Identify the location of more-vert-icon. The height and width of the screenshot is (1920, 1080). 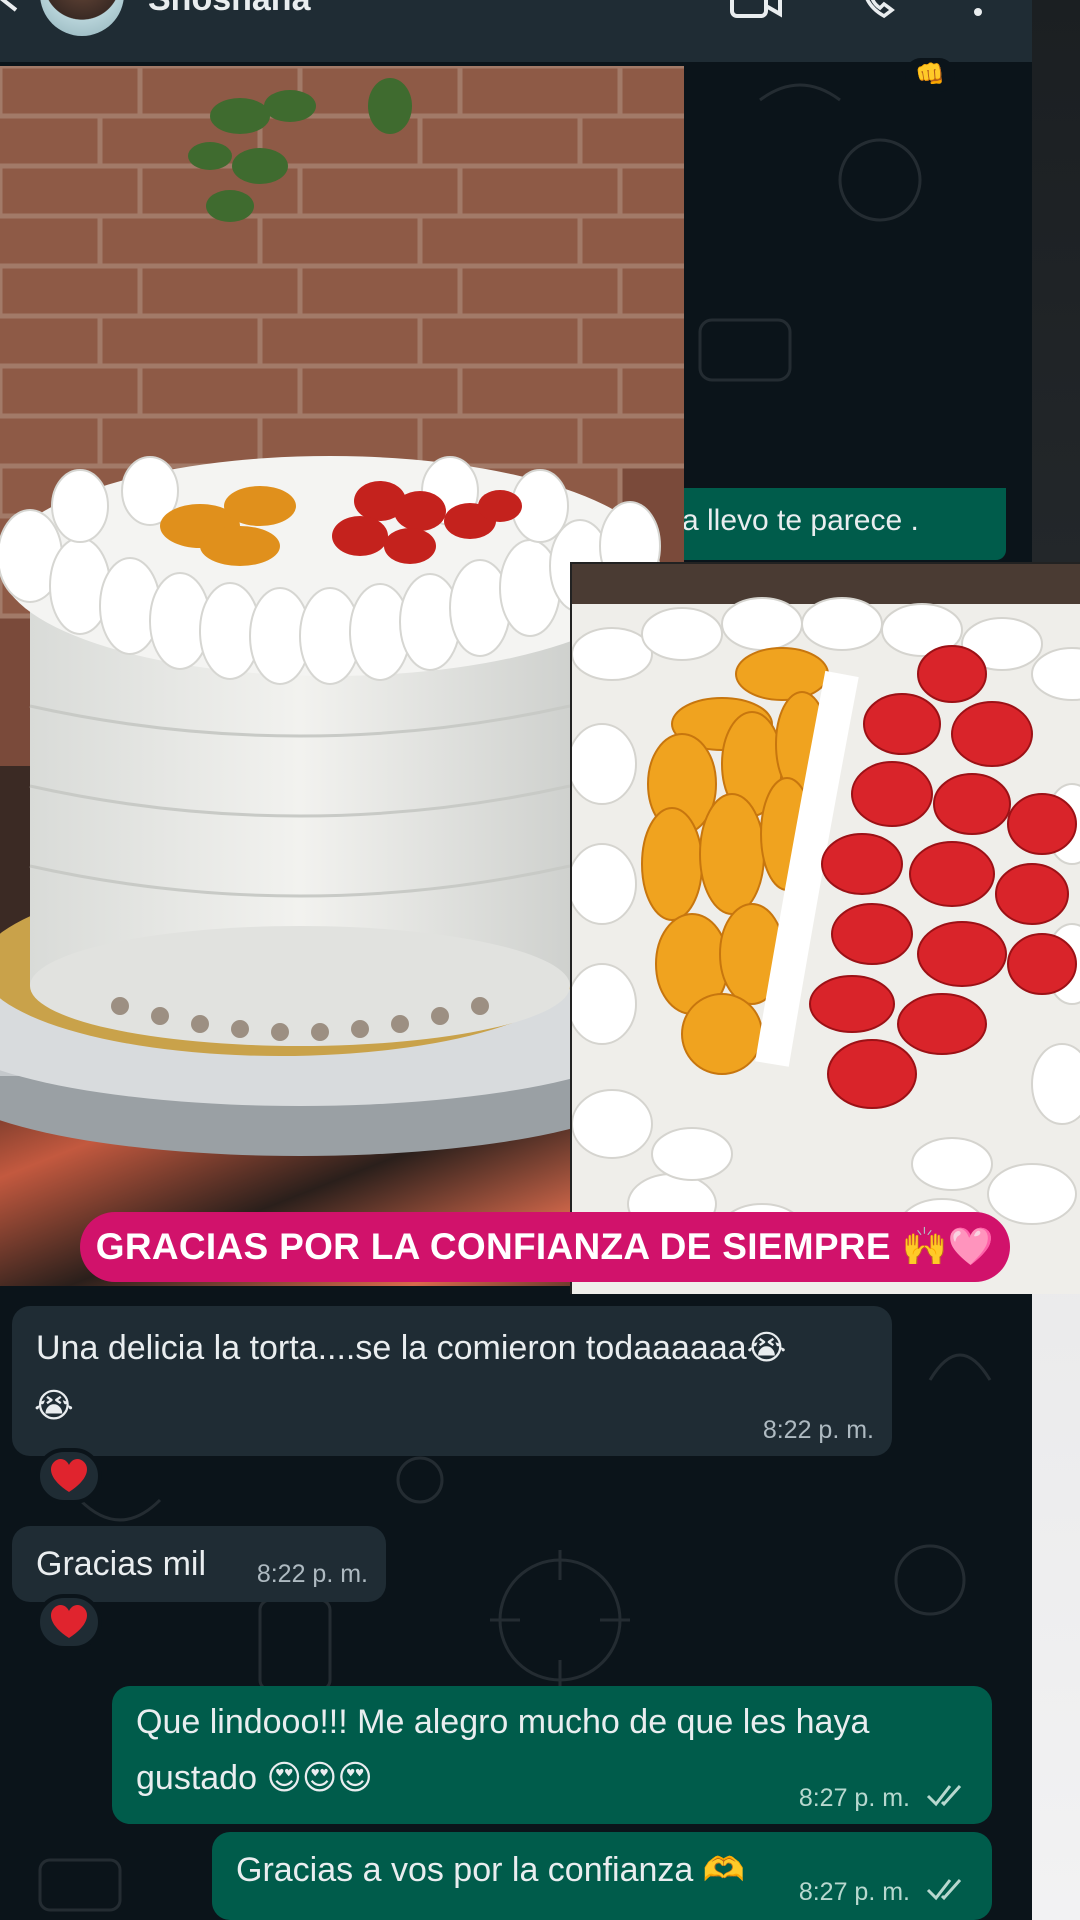
(978, 9).